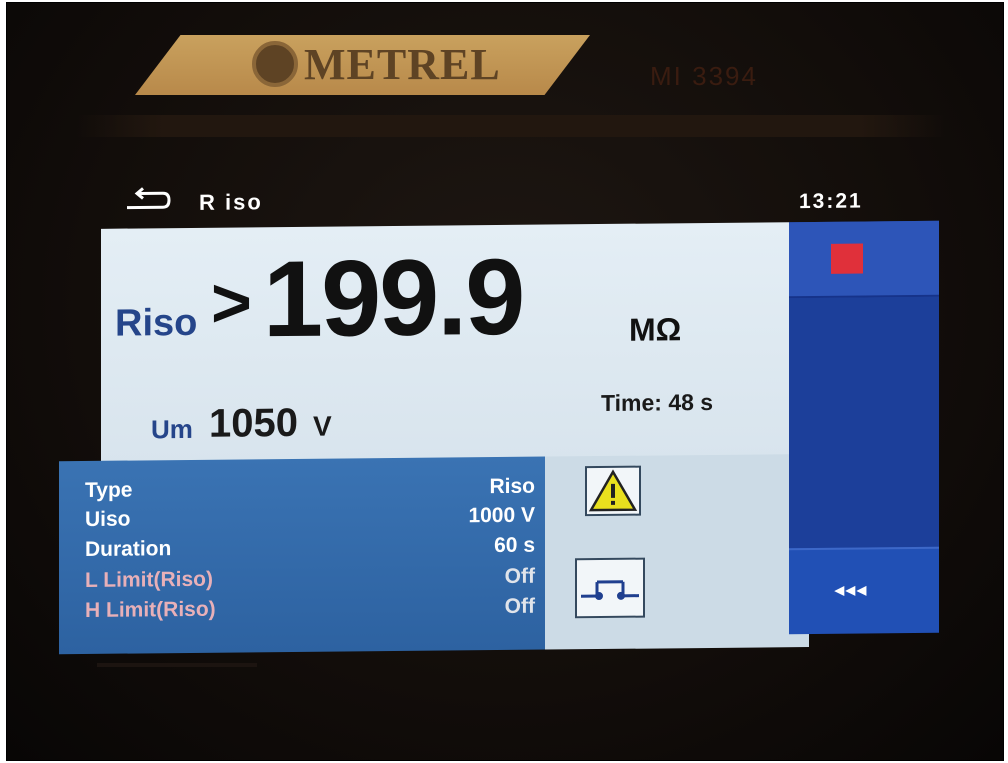 The width and height of the screenshot is (1008, 763). What do you see at coordinates (864, 427) in the screenshot?
I see `side-action-bar: ◂◂◂` at bounding box center [864, 427].